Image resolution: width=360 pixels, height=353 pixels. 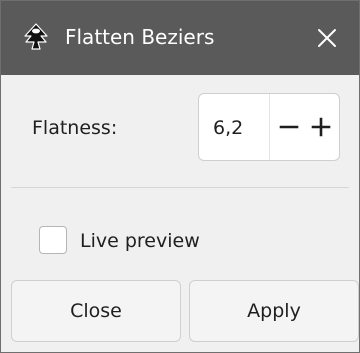 What do you see at coordinates (327, 38) in the screenshot?
I see `close-icon` at bounding box center [327, 38].